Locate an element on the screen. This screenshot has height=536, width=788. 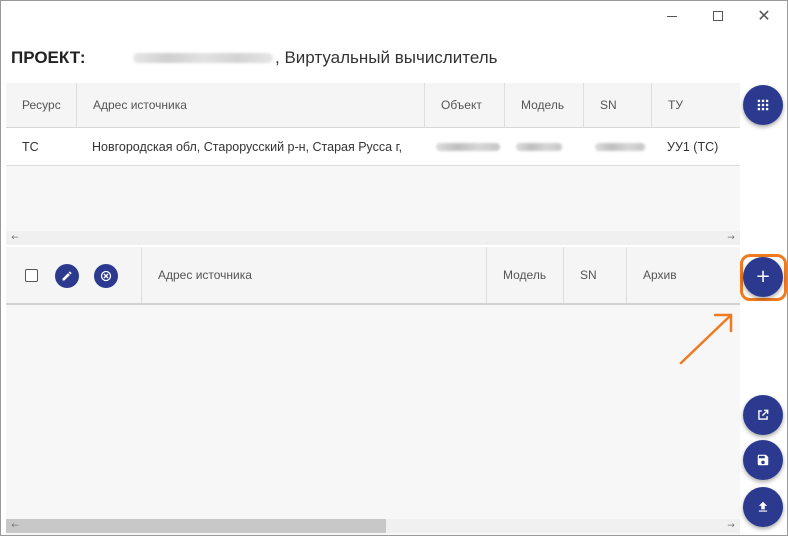
add-device-button: + is located at coordinates (763, 277).